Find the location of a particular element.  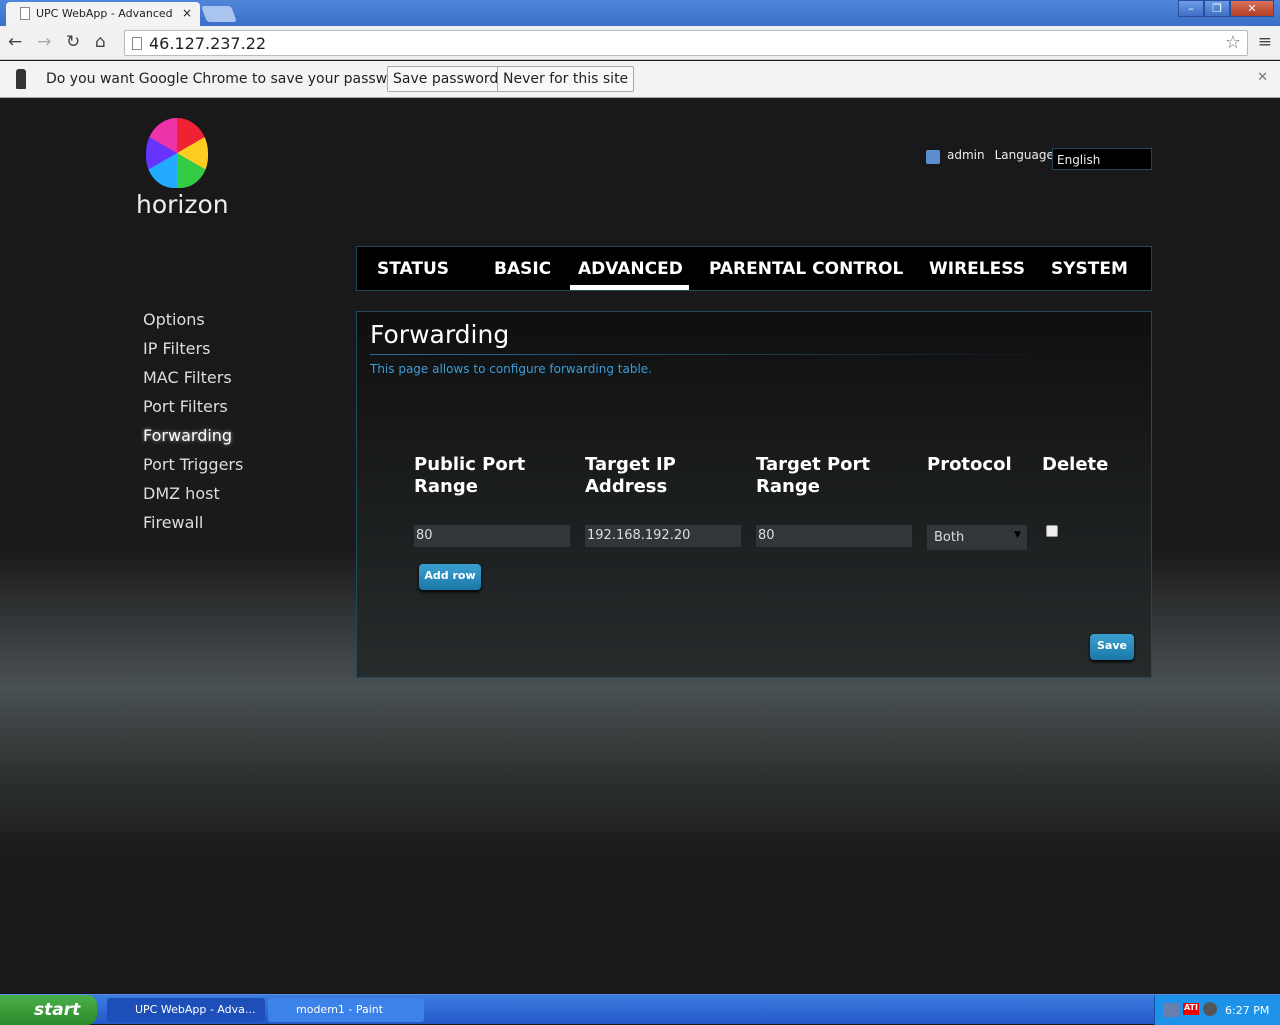

forward-icon: → is located at coordinates (44, 42).